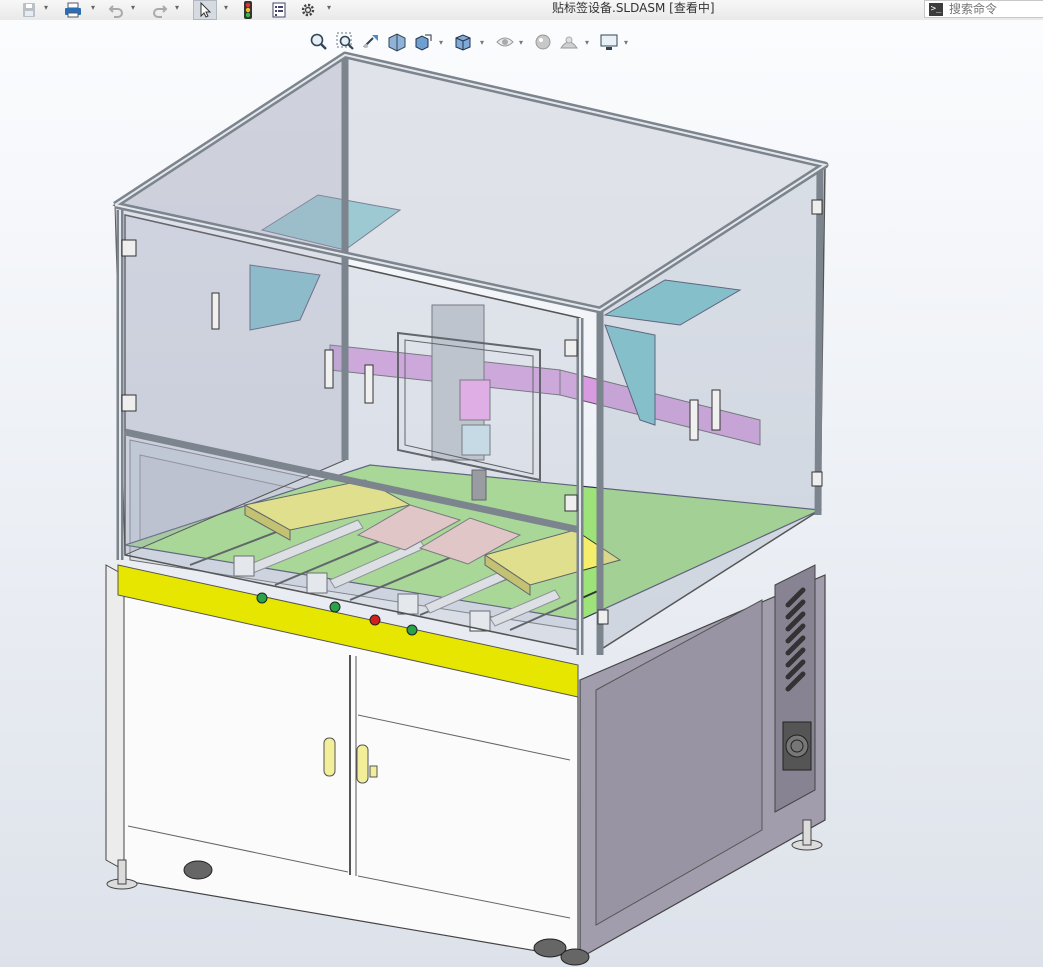 This screenshot has height=967, width=1043. I want to click on right-door-handle, so click(362, 764).